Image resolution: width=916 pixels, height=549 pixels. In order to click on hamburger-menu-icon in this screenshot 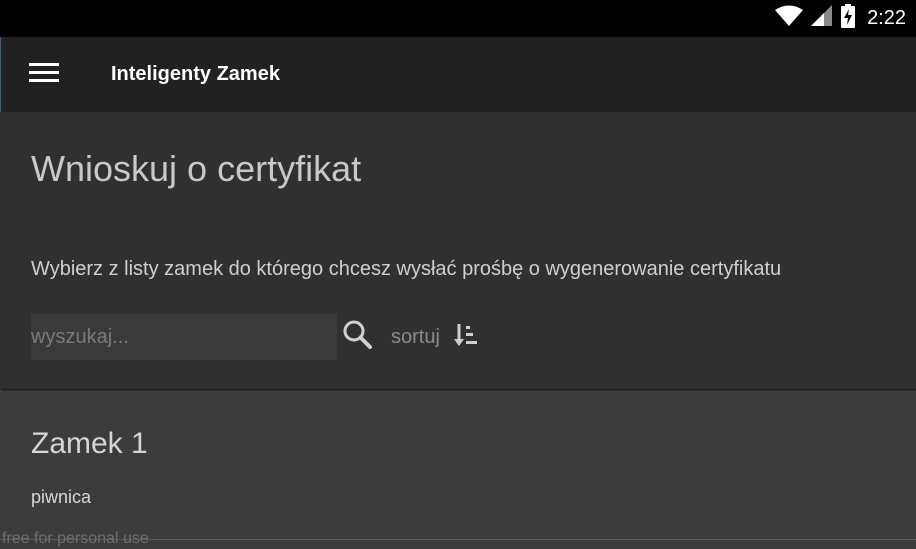, I will do `click(44, 75)`.